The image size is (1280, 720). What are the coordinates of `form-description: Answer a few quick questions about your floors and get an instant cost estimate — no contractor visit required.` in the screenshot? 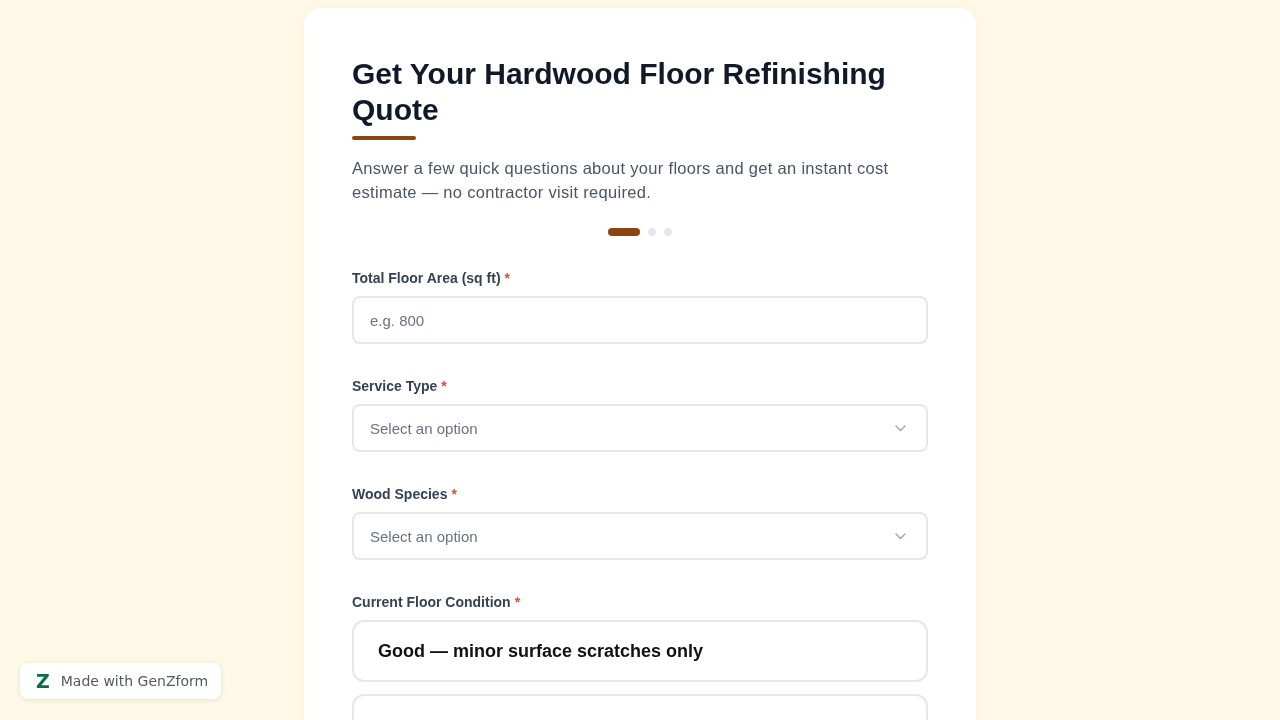 It's located at (621, 180).